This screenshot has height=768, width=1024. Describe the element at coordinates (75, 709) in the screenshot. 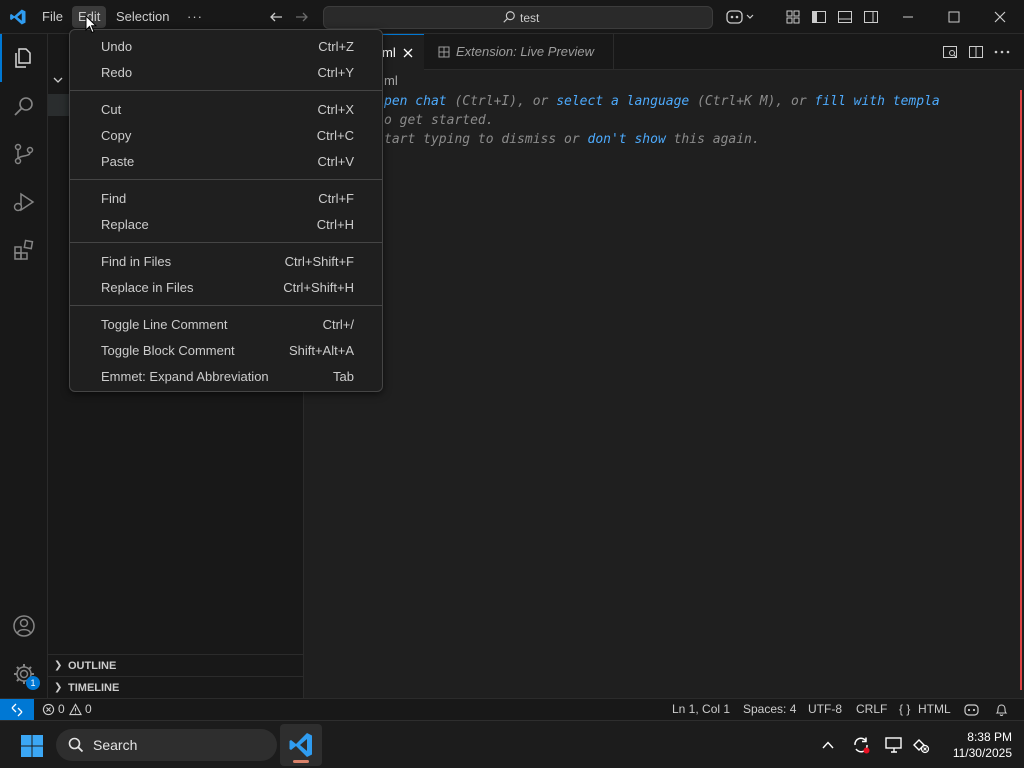

I see `warning-icon` at that location.